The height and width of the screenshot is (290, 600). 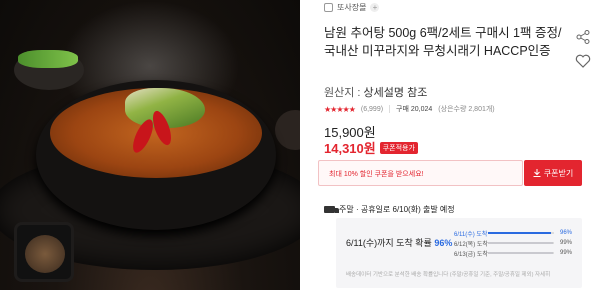 What do you see at coordinates (331, 209) in the screenshot?
I see `truck-icon` at bounding box center [331, 209].